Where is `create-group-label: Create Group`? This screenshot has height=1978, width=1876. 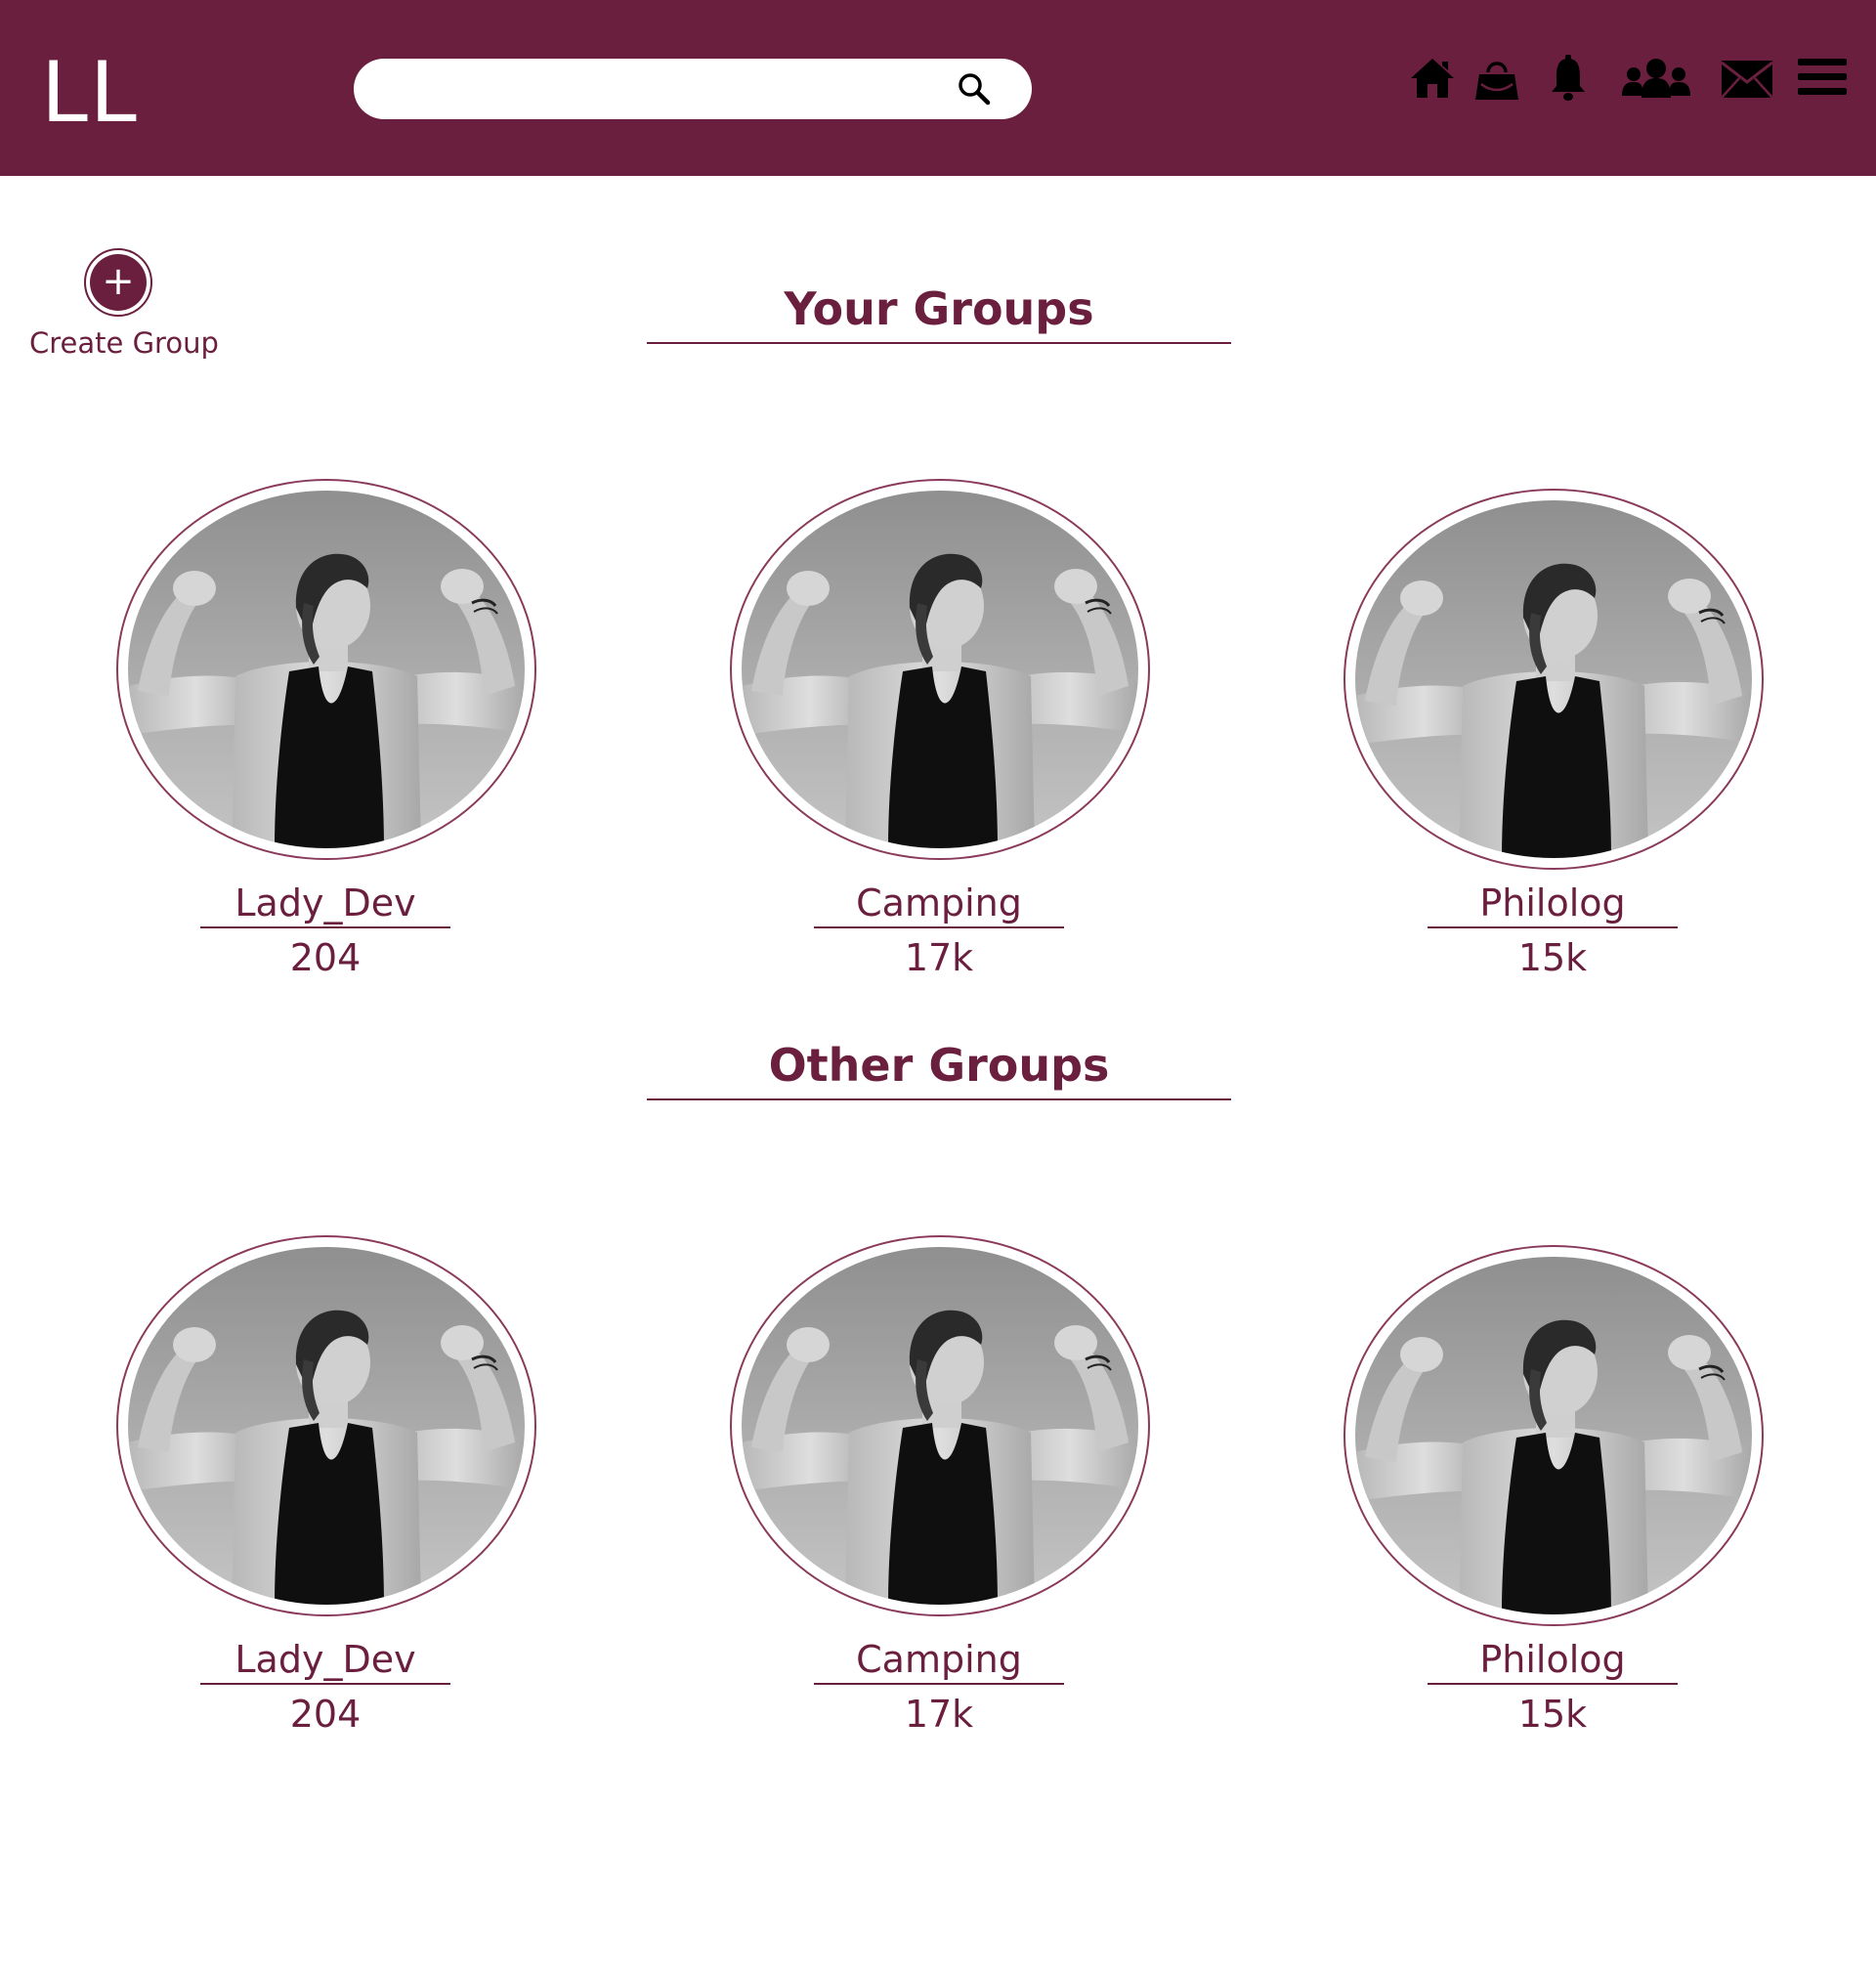 create-group-label: Create Group is located at coordinates (124, 343).